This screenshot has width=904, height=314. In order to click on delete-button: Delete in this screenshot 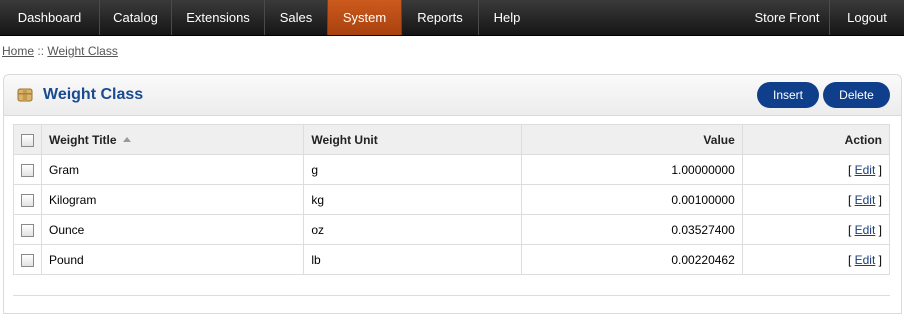, I will do `click(856, 95)`.